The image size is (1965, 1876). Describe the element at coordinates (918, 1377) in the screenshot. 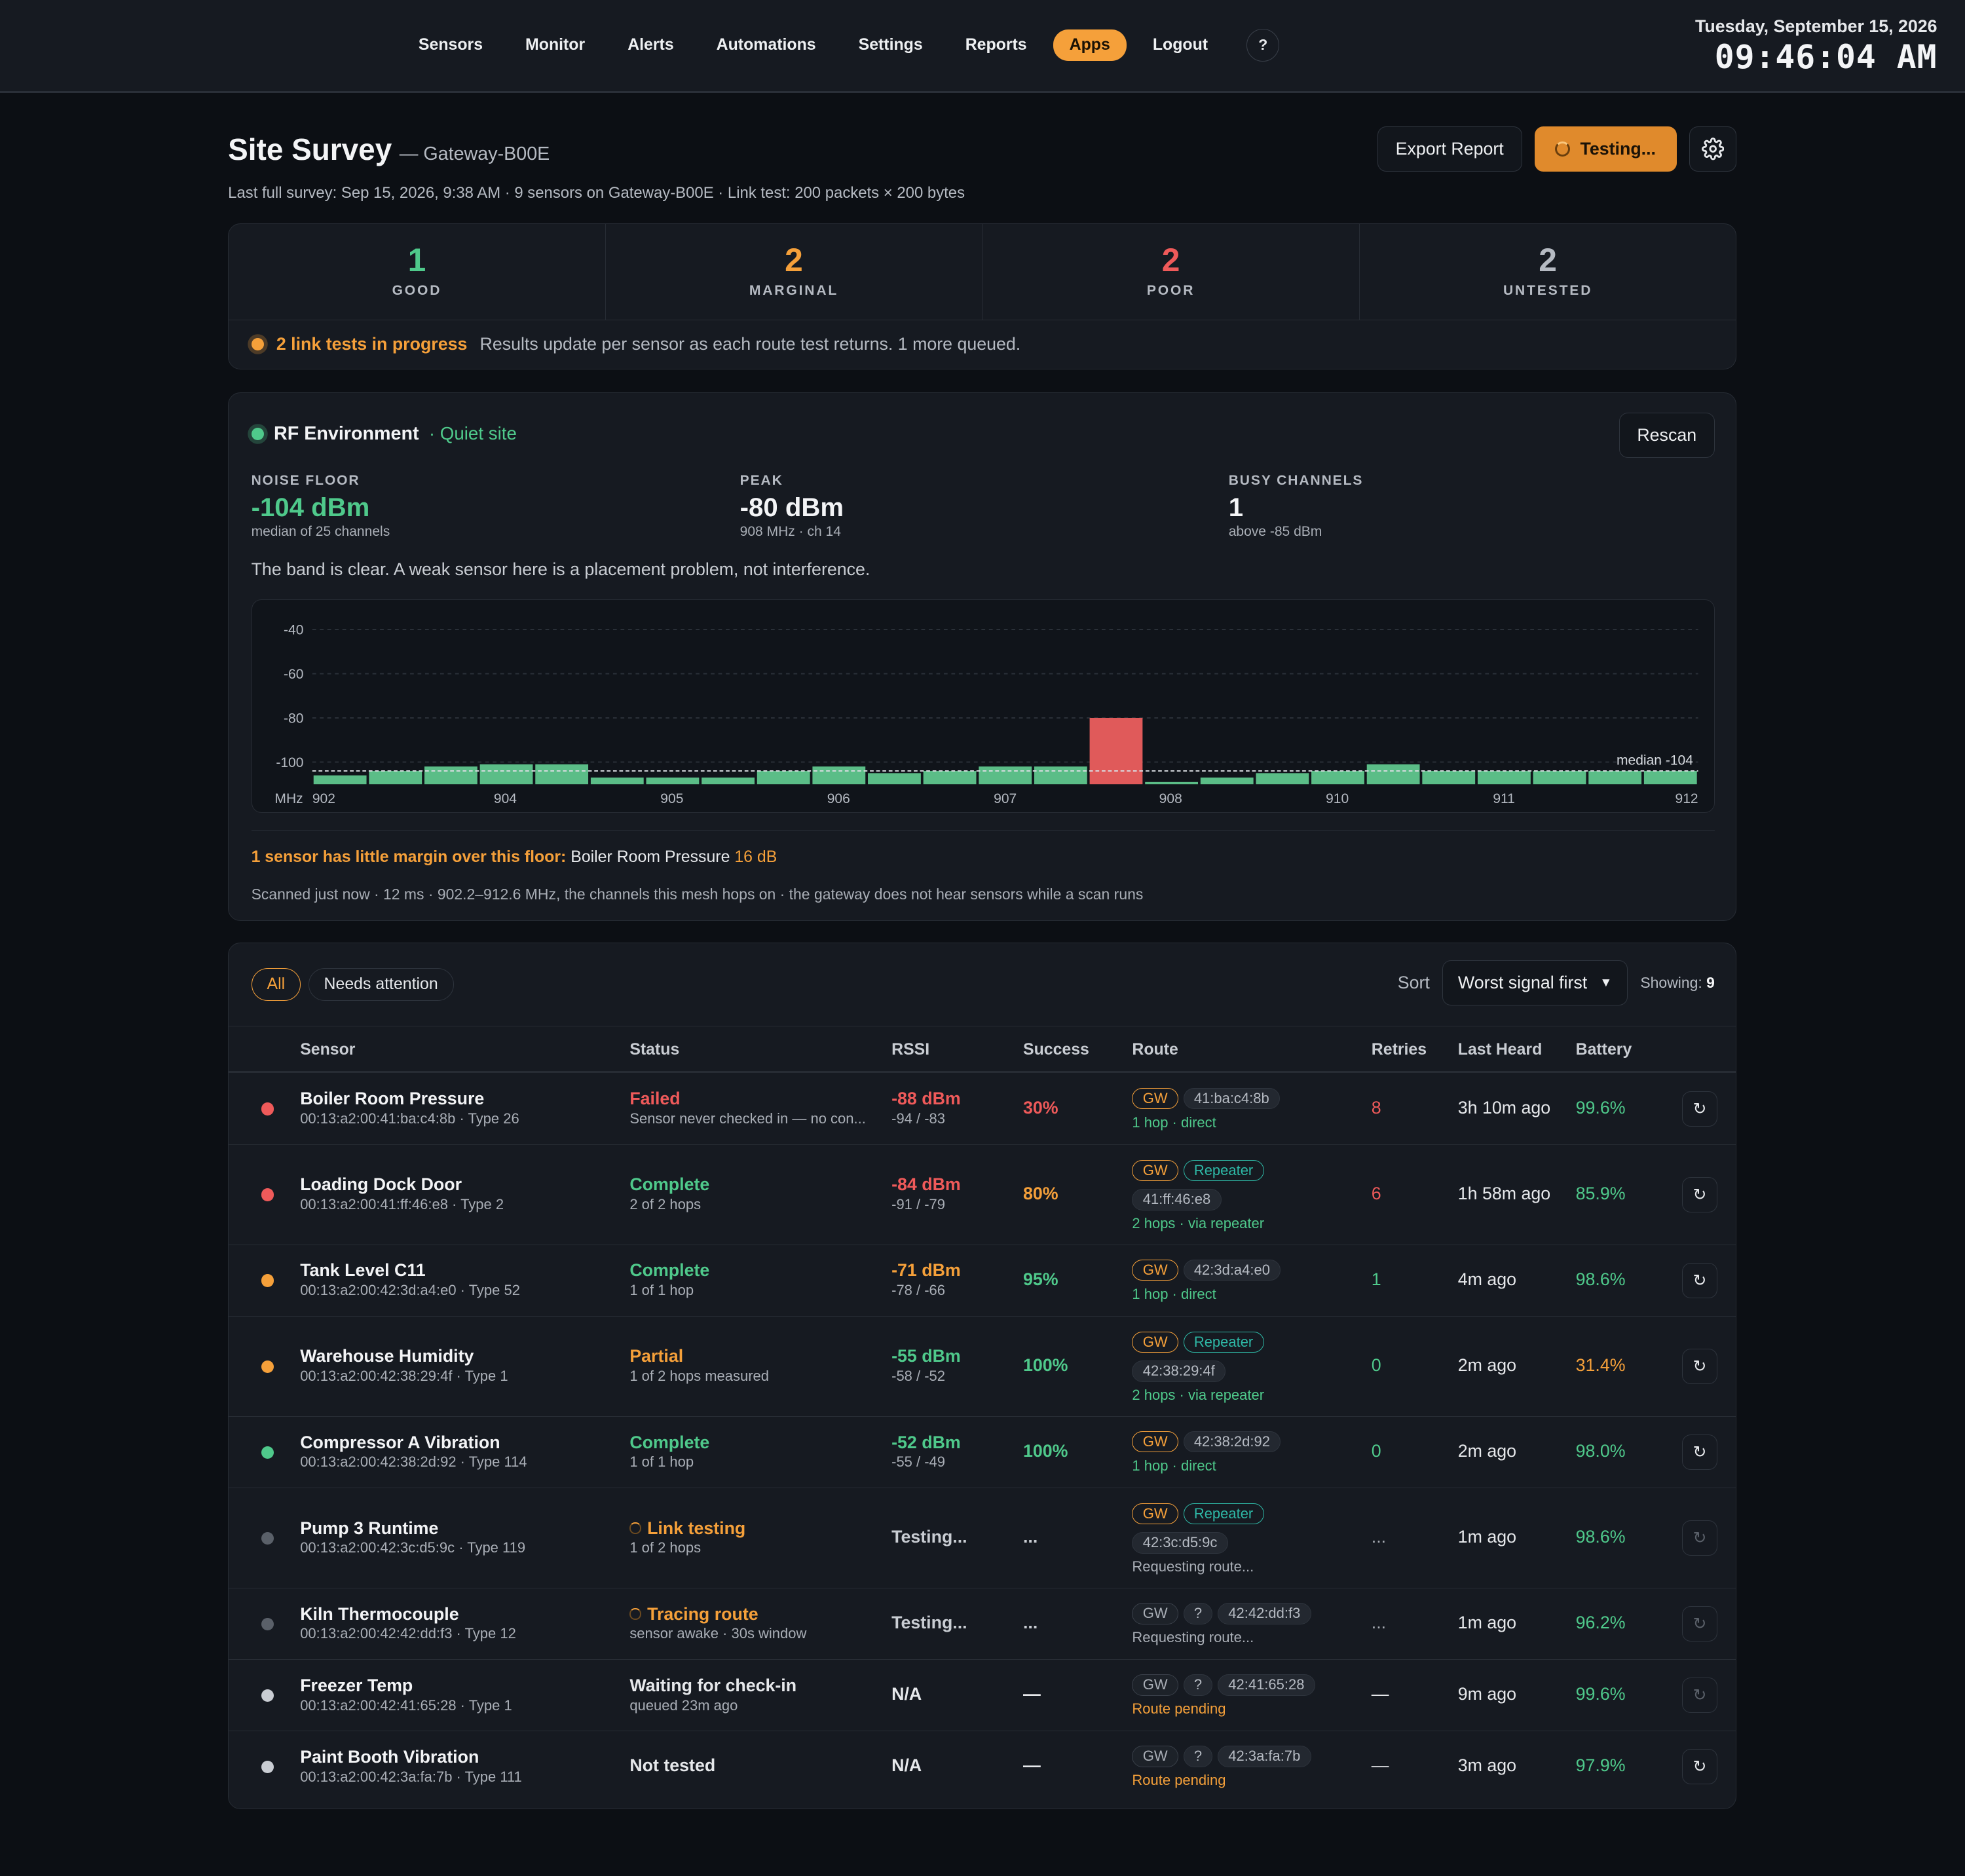

I see `rssi-cell-sub: -58 / -52` at that location.